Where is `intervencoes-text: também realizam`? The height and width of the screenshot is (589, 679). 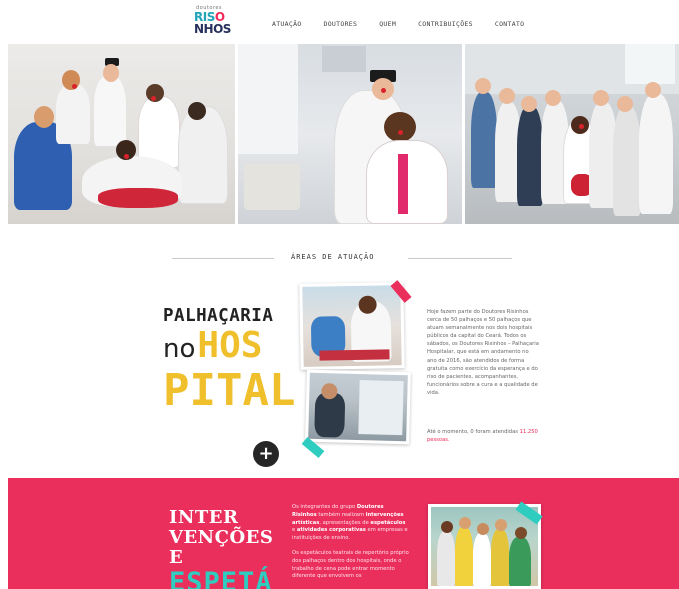
intervencoes-text: também realizam is located at coordinates (341, 514).